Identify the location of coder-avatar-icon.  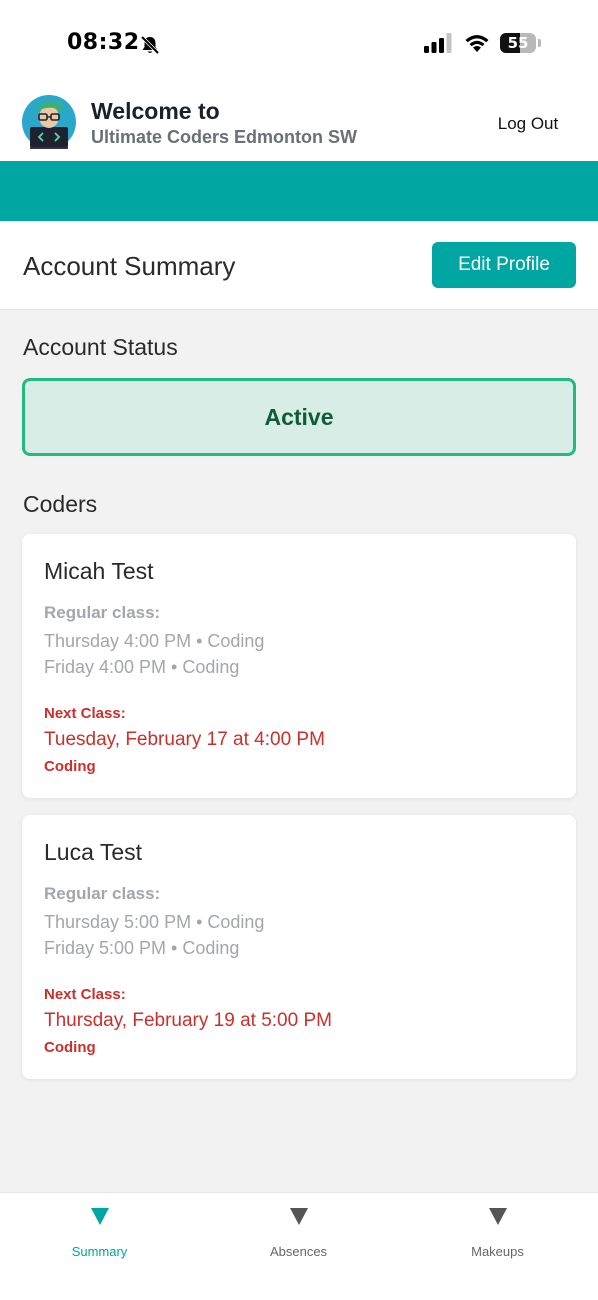
(49, 122).